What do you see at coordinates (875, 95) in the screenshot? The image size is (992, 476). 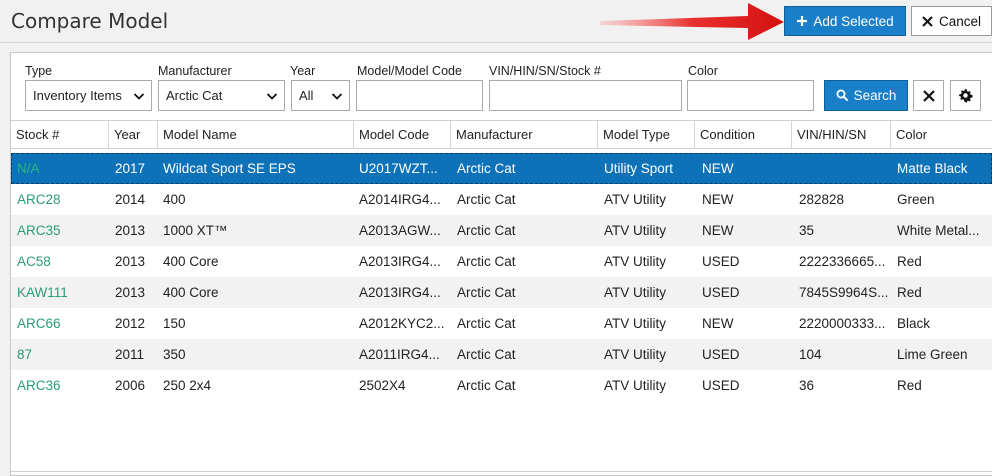 I see `search-label: Search` at bounding box center [875, 95].